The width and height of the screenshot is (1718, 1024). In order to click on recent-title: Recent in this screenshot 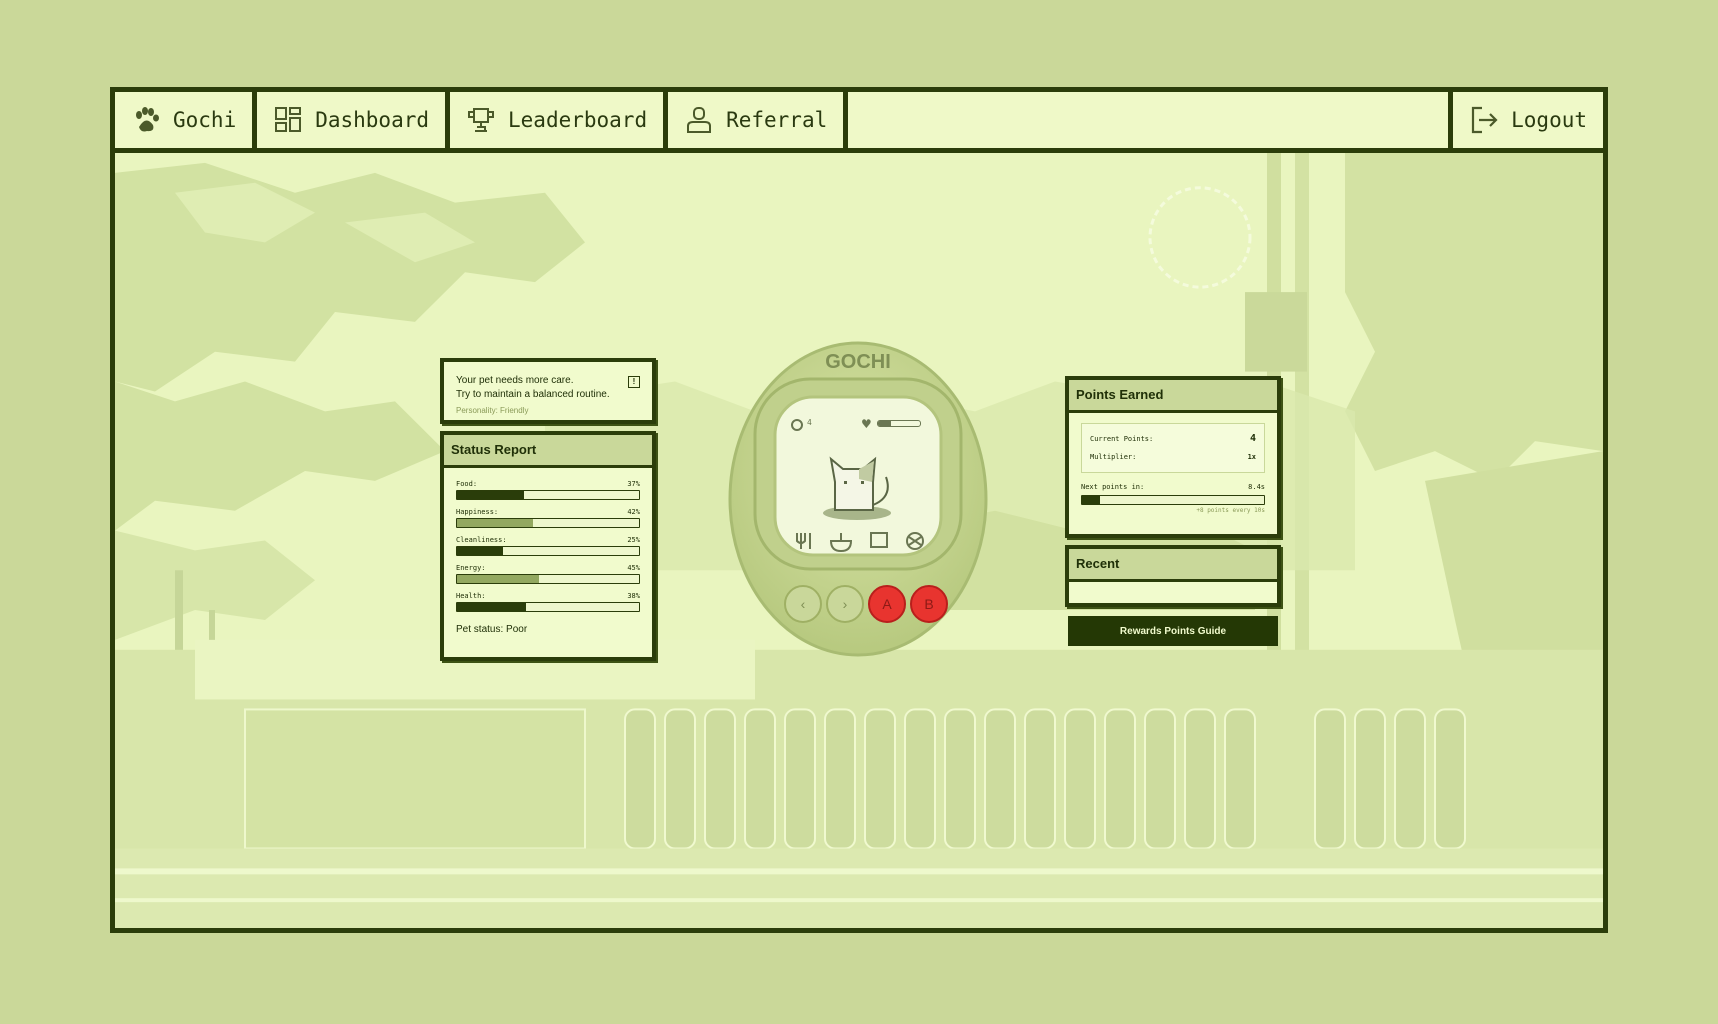, I will do `click(1173, 565)`.